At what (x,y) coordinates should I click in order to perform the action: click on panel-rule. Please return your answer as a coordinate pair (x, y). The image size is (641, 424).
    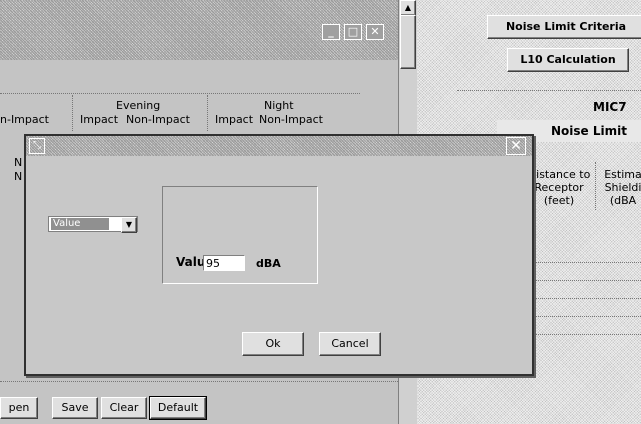
    Looking at the image, I should click on (549, 90).